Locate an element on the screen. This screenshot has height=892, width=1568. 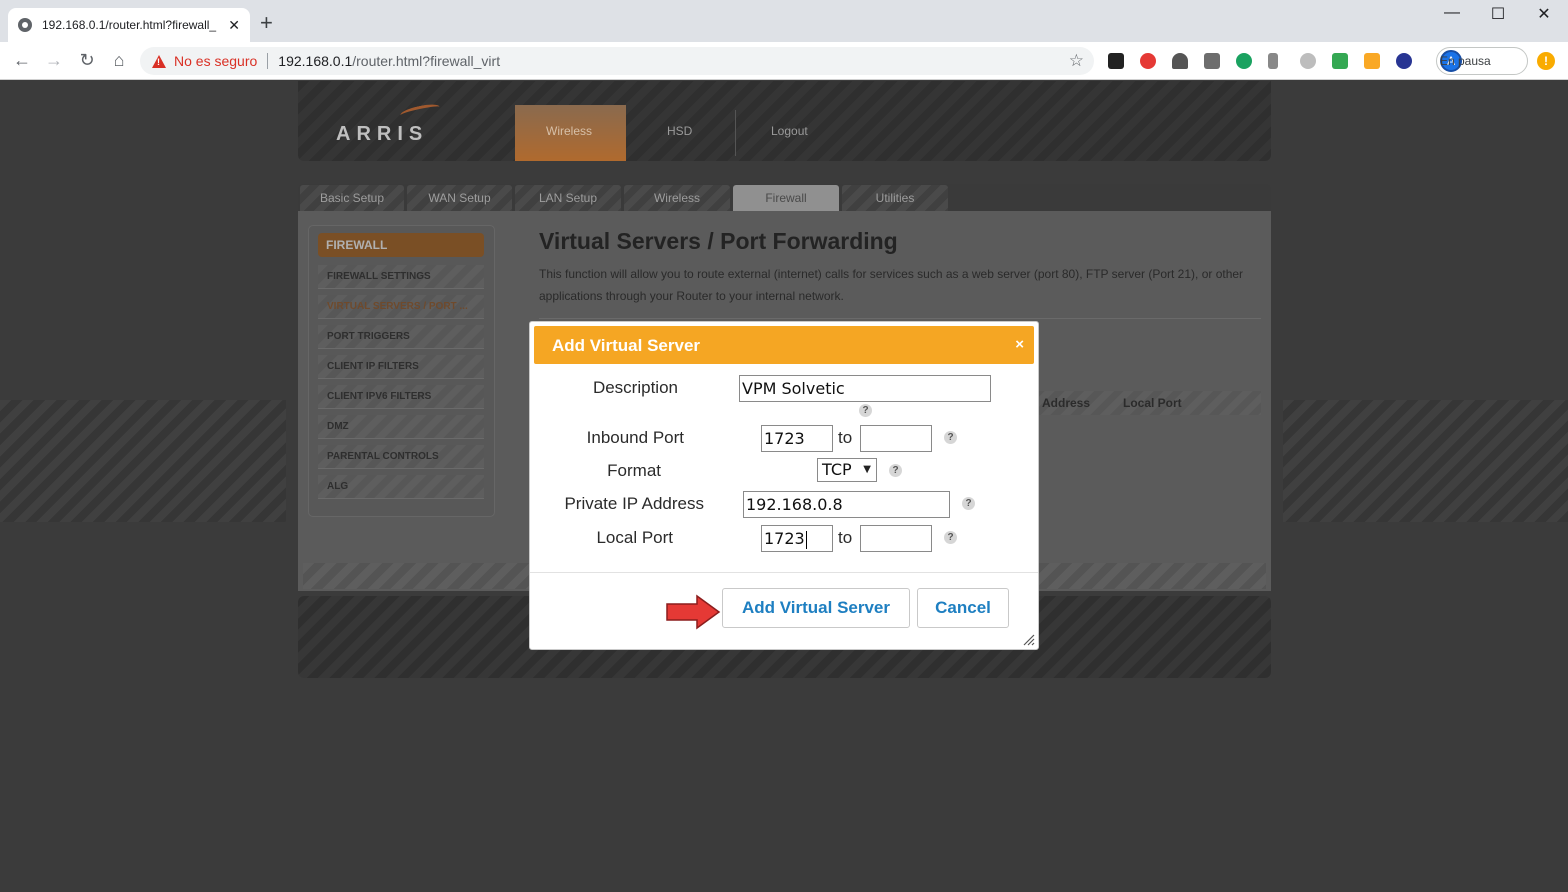
local-port-start-field: 1723 is located at coordinates (797, 538).